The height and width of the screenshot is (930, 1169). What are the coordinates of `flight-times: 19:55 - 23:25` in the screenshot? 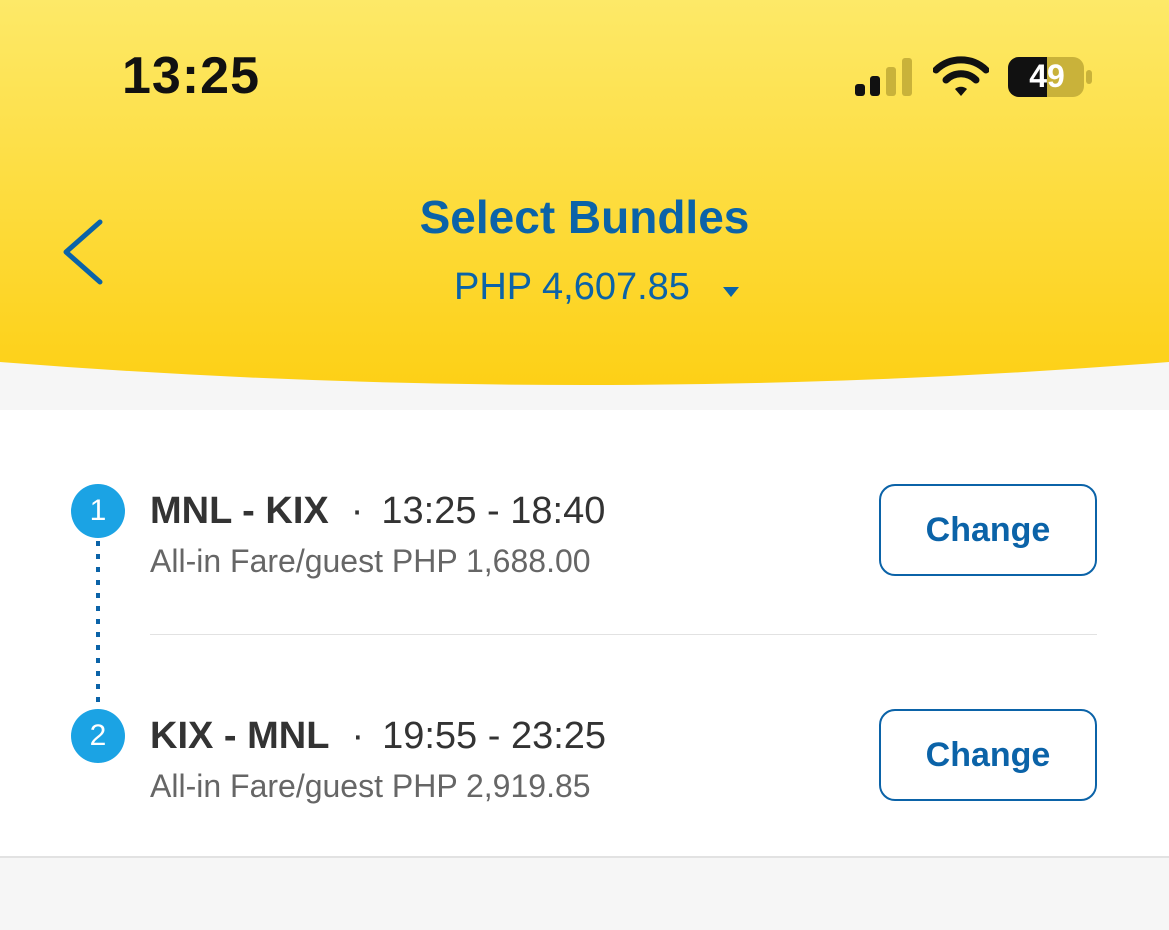 It's located at (494, 736).